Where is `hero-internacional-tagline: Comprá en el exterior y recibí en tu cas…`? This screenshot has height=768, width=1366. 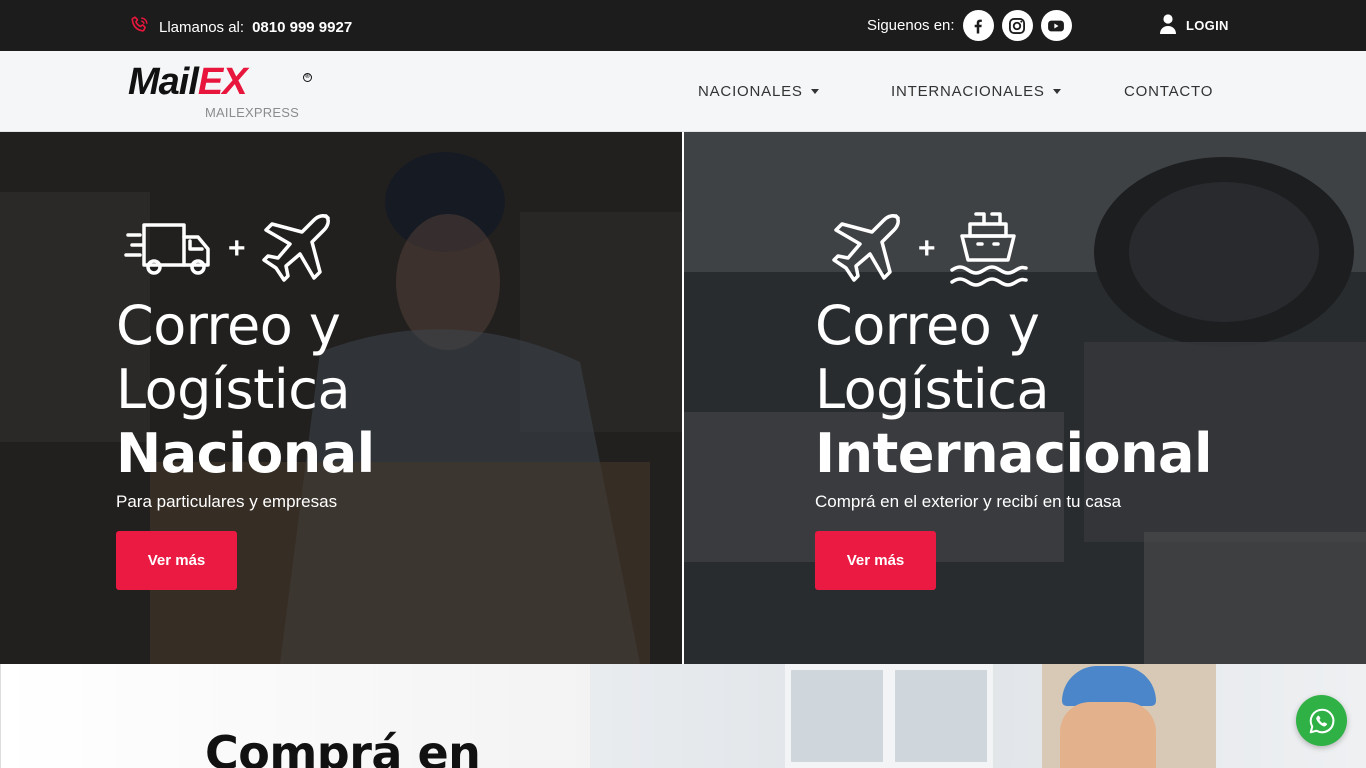
hero-internacional-tagline: Comprá en el exterior y recibí en tu cas… is located at coordinates (968, 501).